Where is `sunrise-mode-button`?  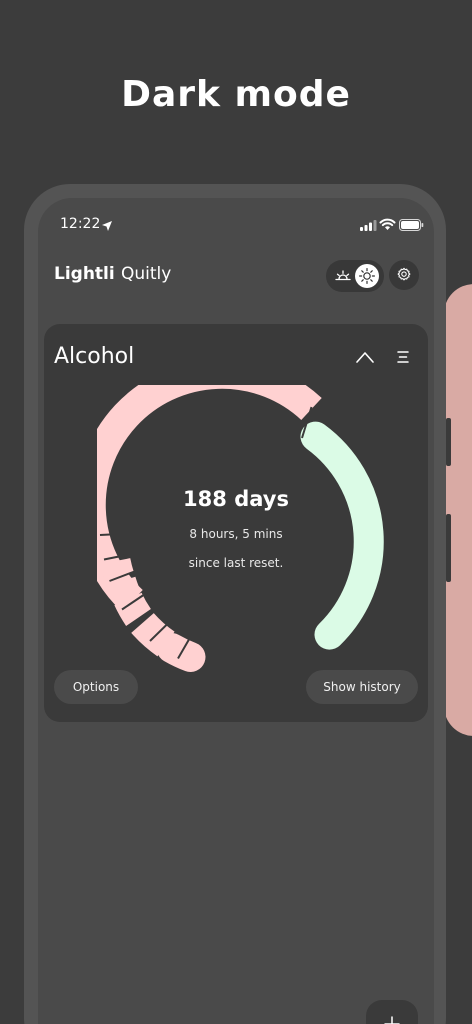
sunrise-mode-button is located at coordinates (343, 276).